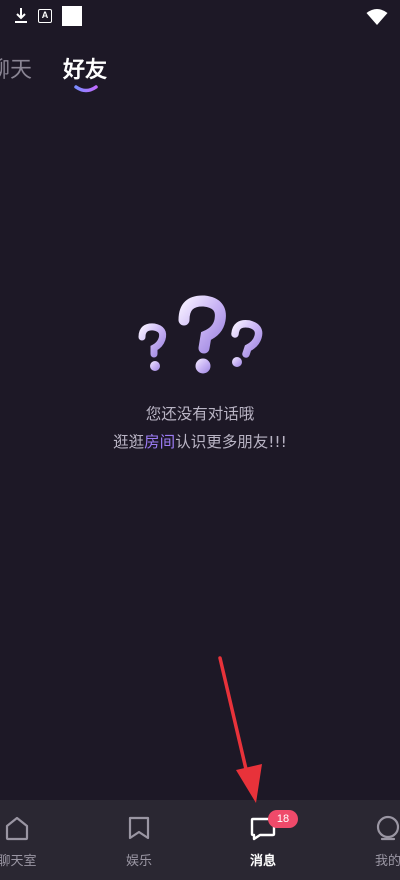 This screenshot has width=400, height=880. I want to click on white-square-icon, so click(72, 16).